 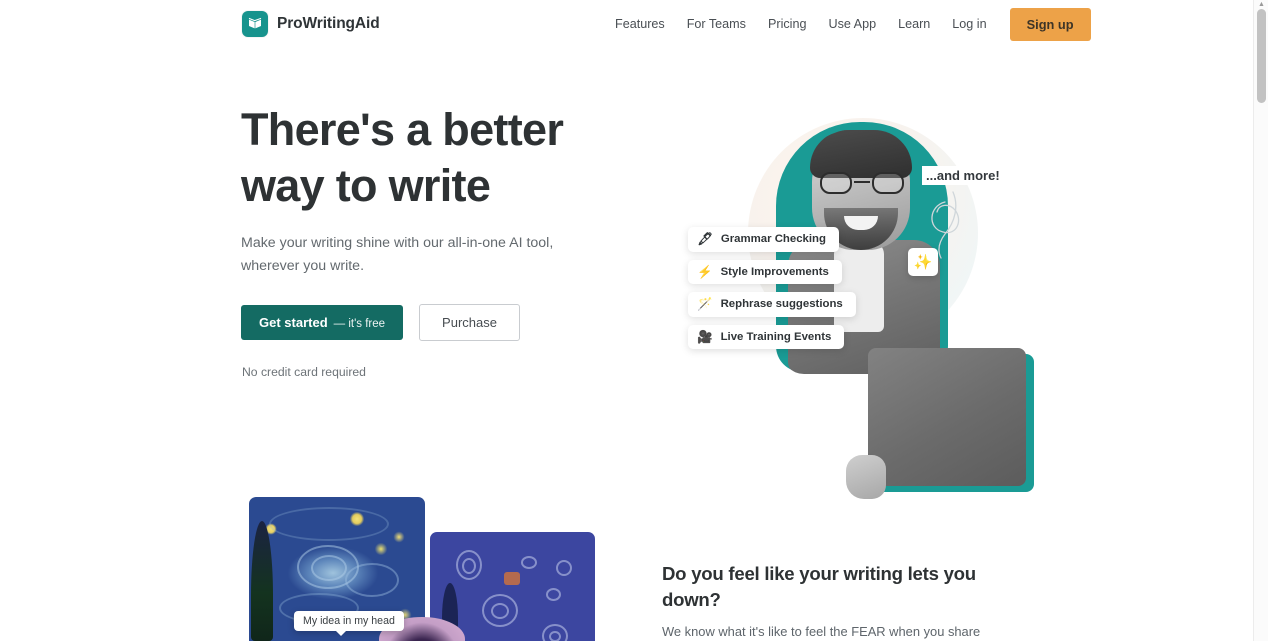 What do you see at coordinates (293, 322) in the screenshot?
I see `get-started-label: Get started` at bounding box center [293, 322].